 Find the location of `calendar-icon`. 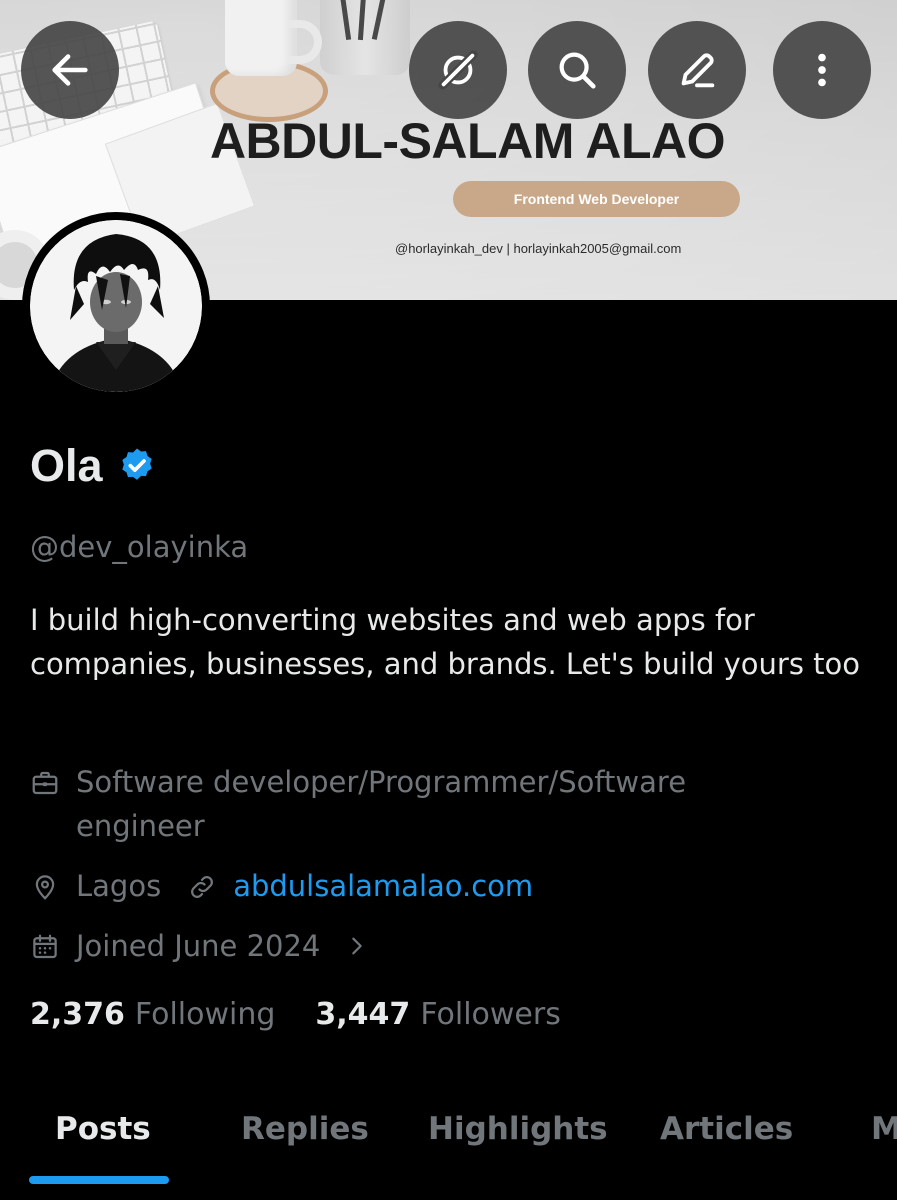

calendar-icon is located at coordinates (45, 946).